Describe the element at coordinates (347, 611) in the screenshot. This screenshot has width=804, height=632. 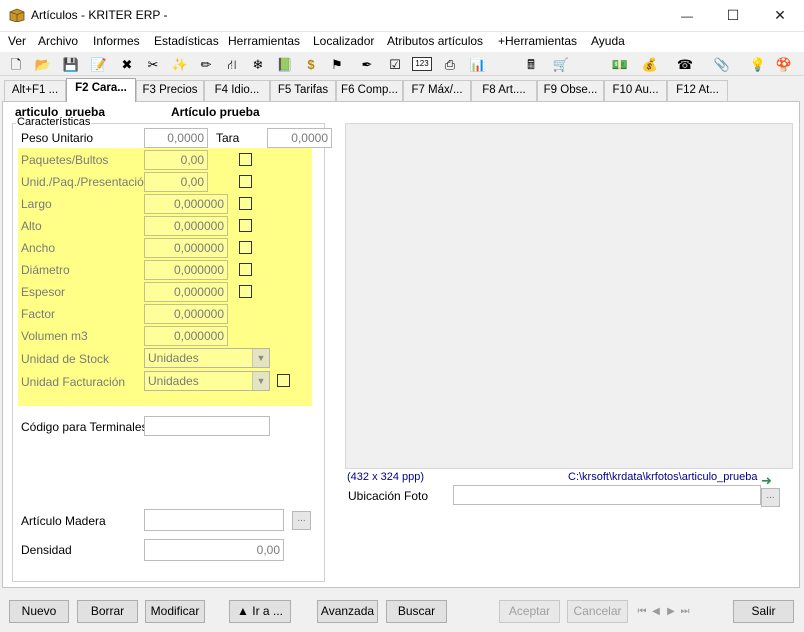
I see `avanzada-button: Avanzada` at that location.